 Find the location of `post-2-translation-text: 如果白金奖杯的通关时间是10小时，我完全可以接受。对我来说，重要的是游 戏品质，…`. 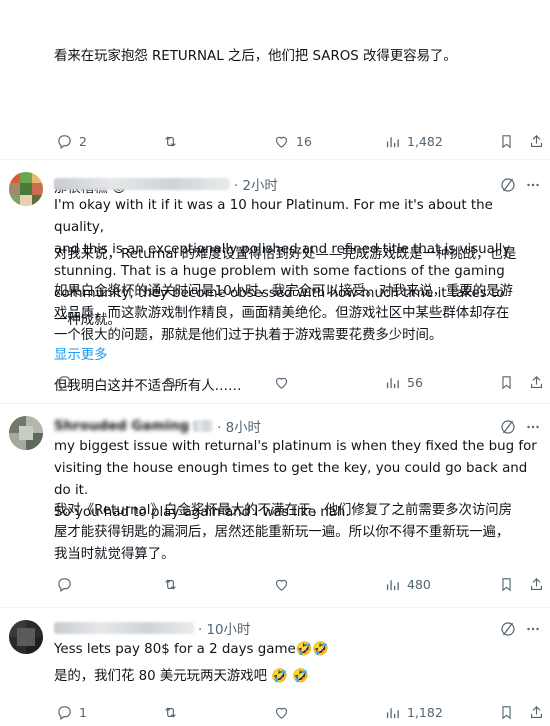

post-2-translation-text: 如果白金奖杯的通关时间是10小时，我完全可以接受。对我来说，重要的是游 戏品质，… is located at coordinates (283, 313).